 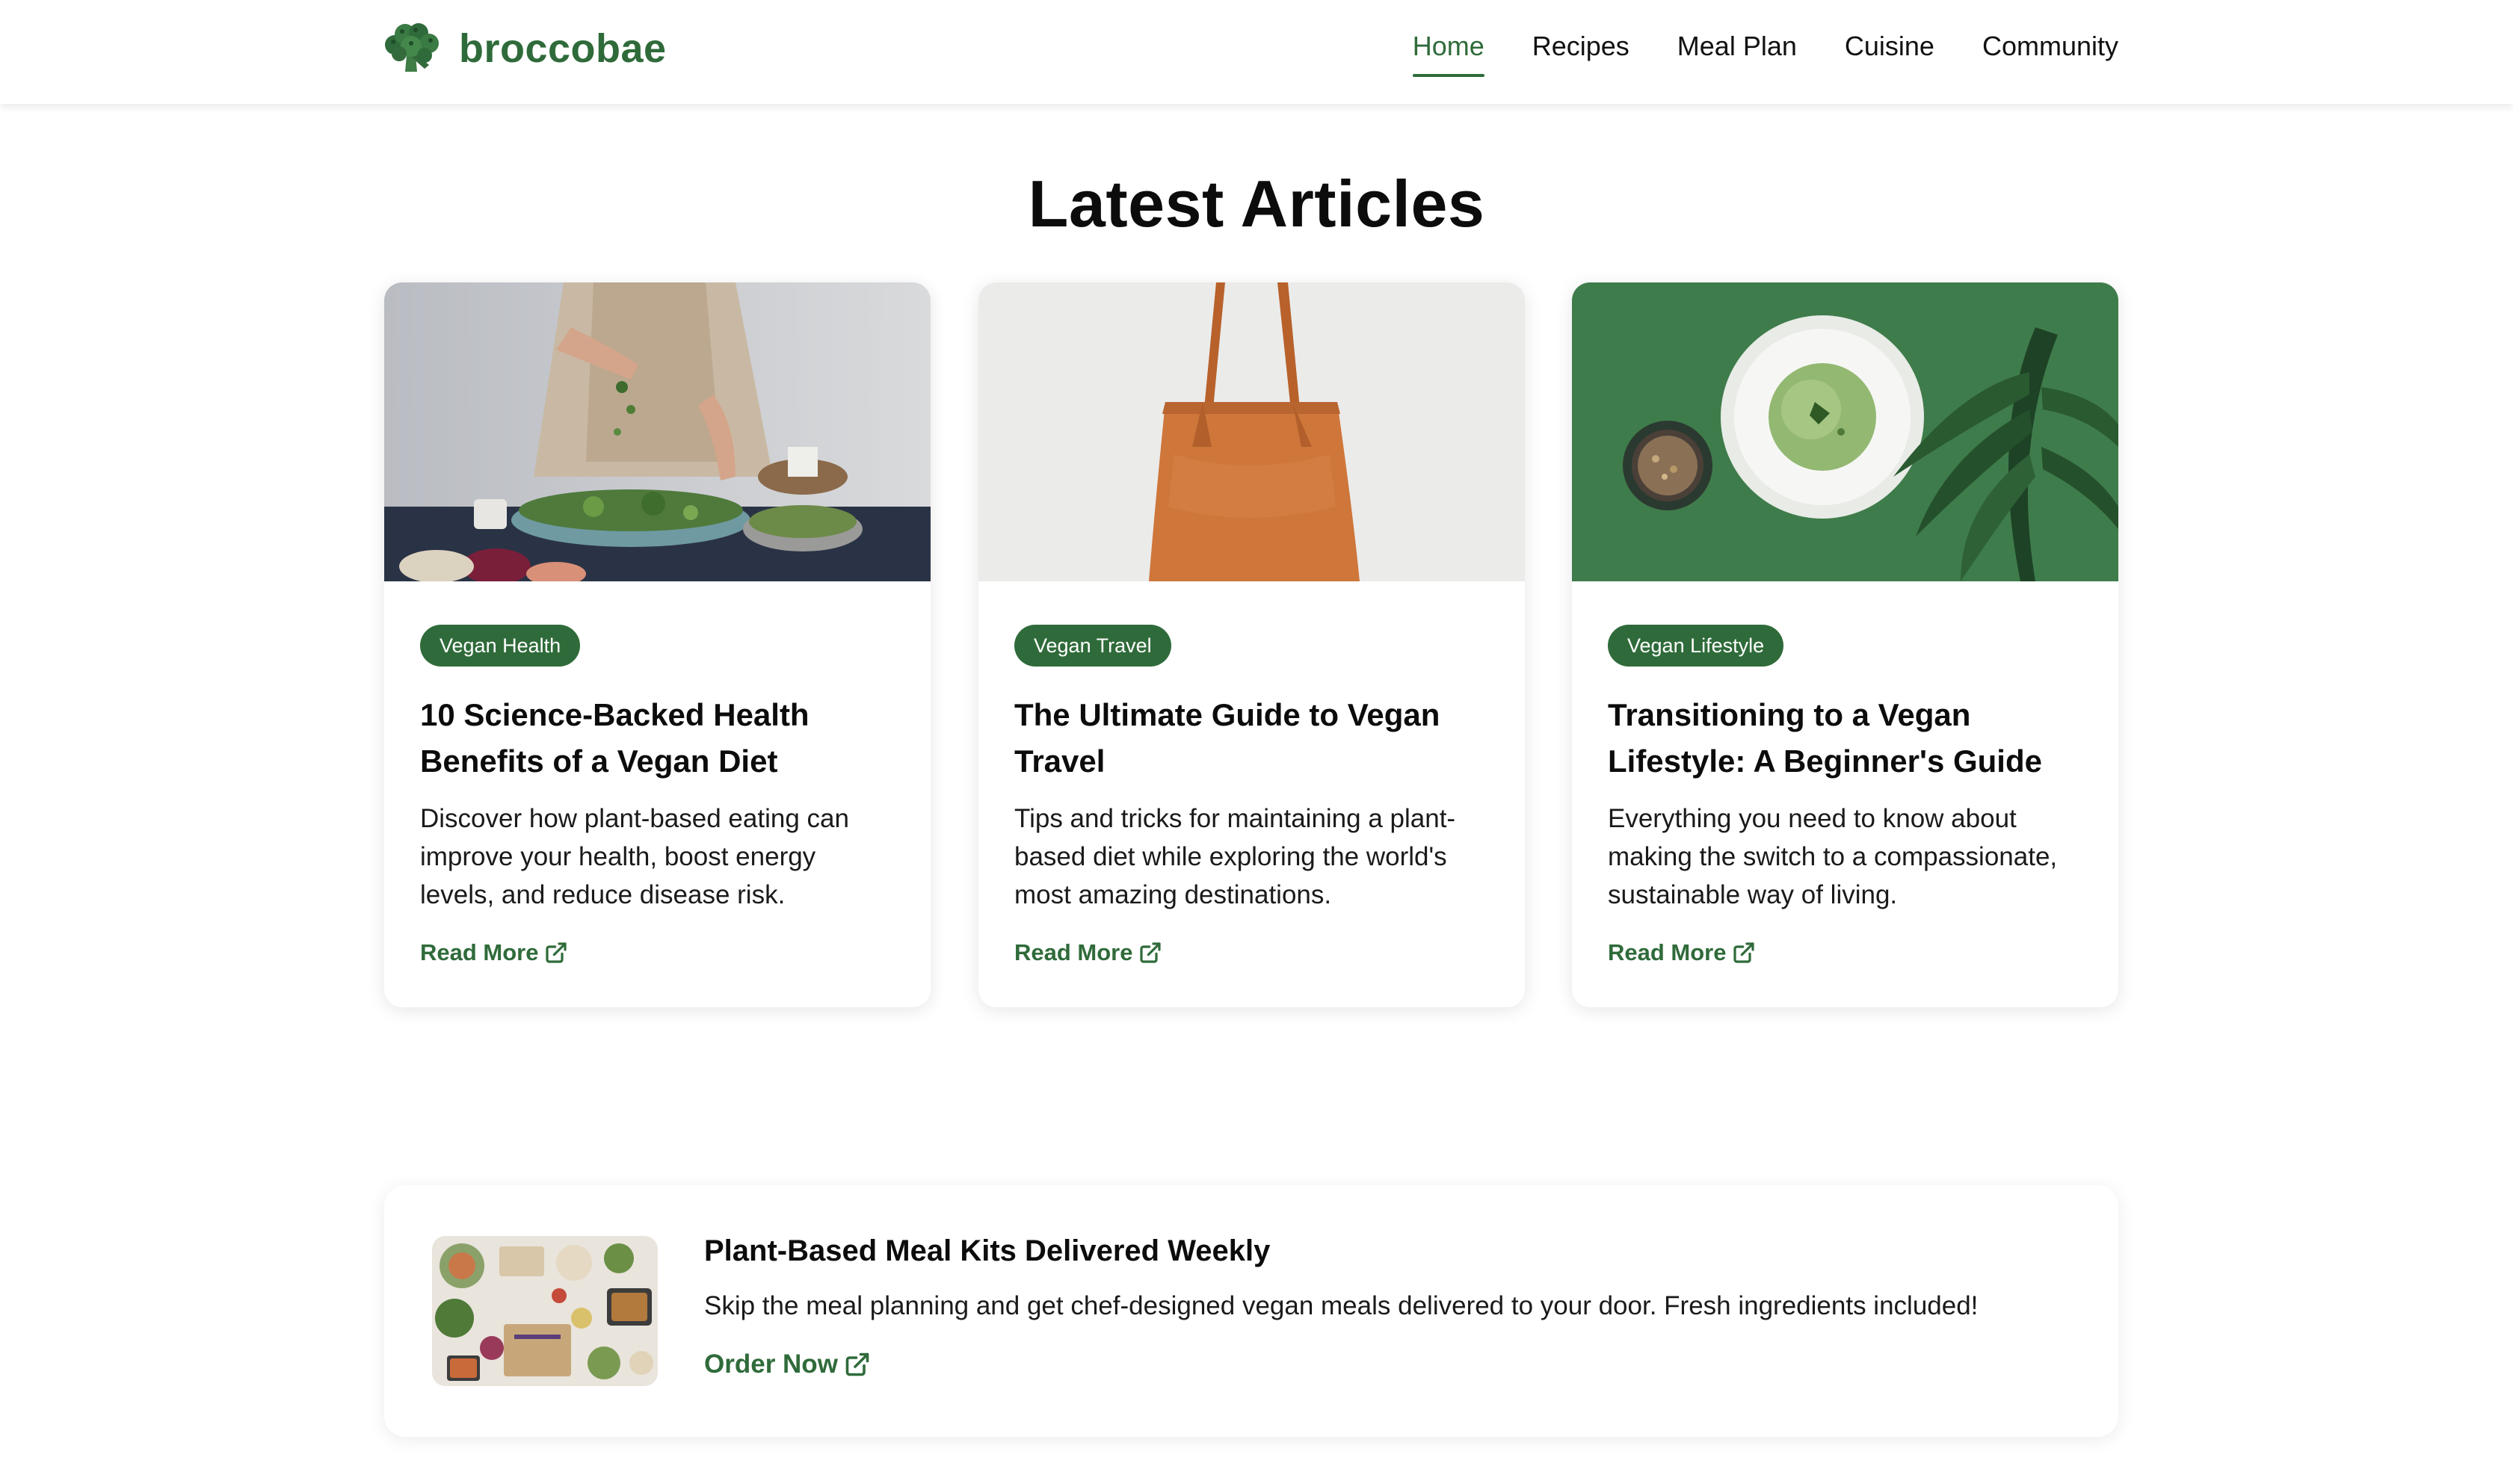 I want to click on article-image-green-plate, so click(x=1845, y=432).